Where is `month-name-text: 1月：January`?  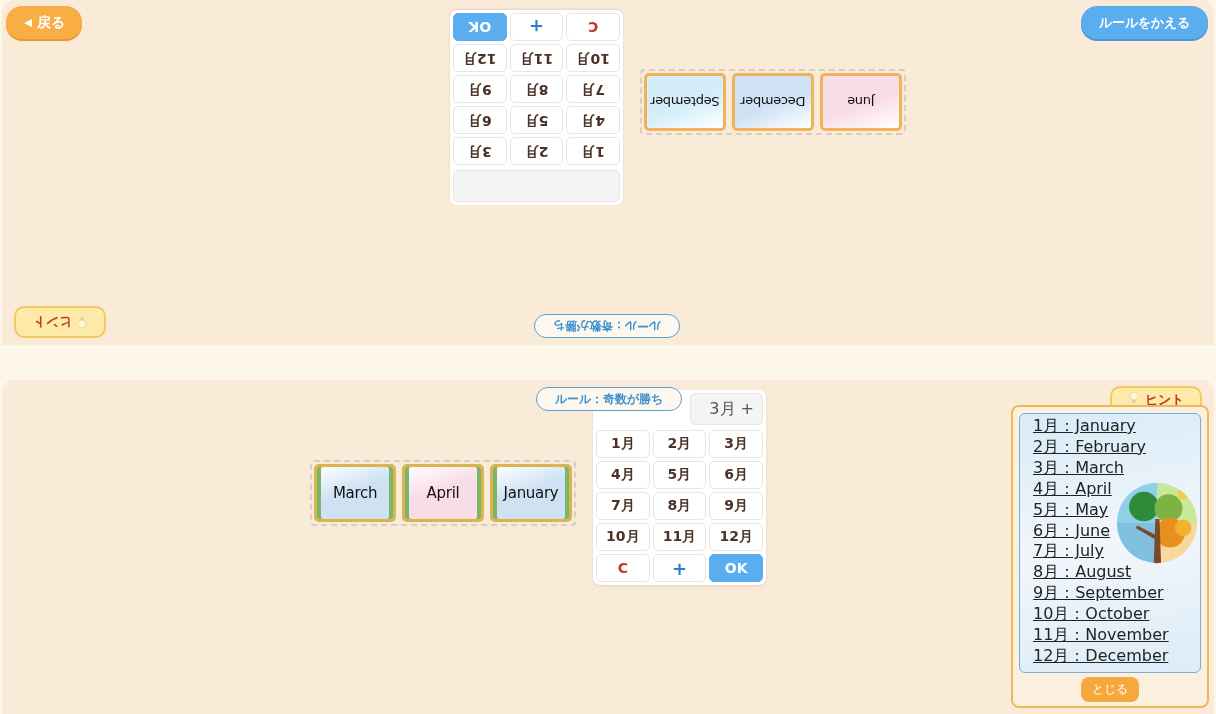 month-name-text: 1月：January is located at coordinates (1085, 426).